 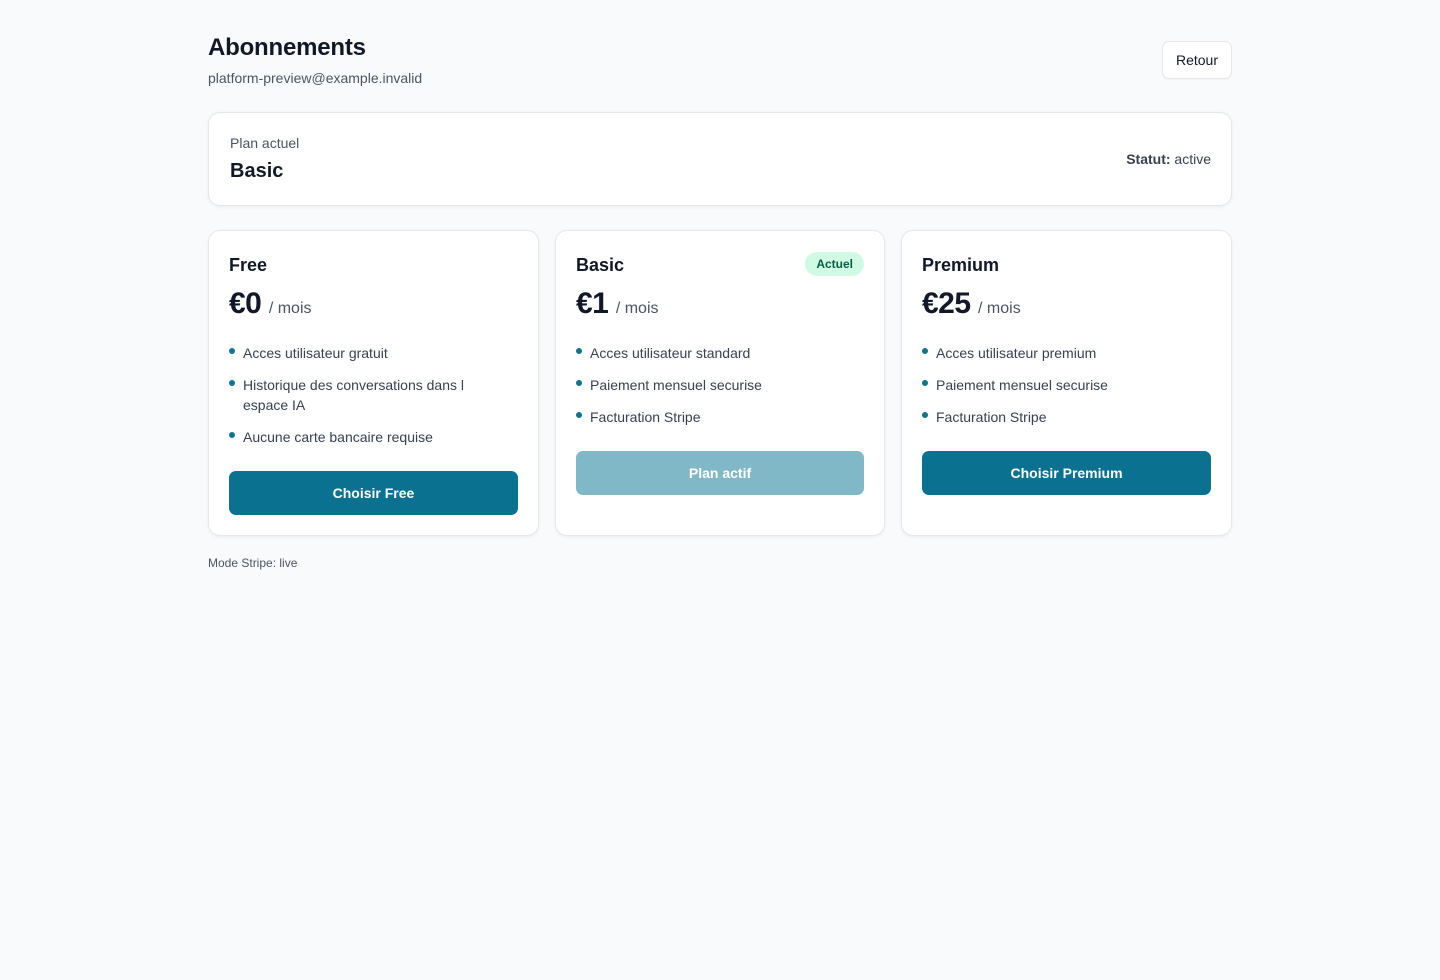 I want to click on choose-premium-button: Choisir Premium, so click(x=1066, y=473).